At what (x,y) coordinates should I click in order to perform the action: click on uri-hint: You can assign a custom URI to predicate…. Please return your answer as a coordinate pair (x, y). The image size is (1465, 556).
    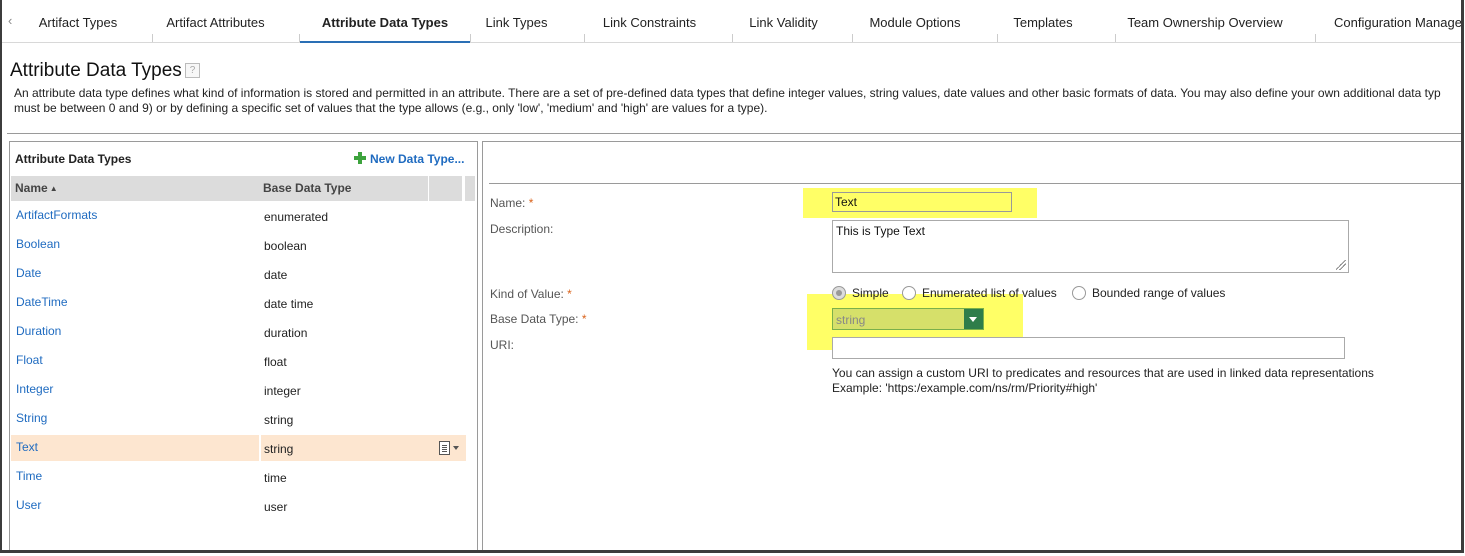
    Looking at the image, I should click on (1103, 373).